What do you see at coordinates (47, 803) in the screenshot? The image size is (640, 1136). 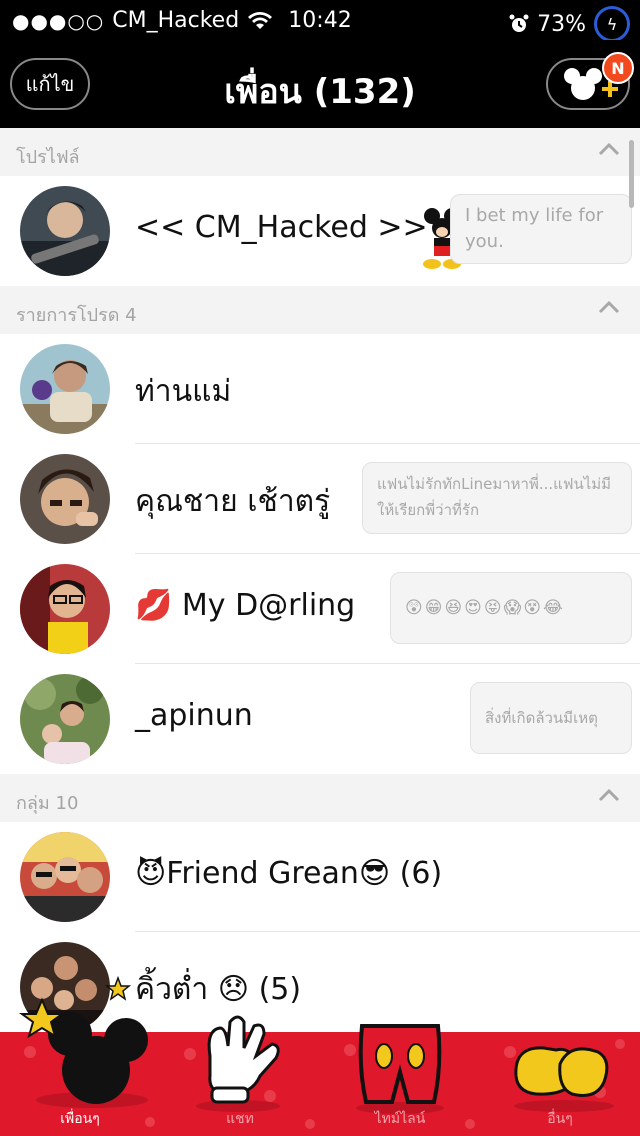 I see `section-label: กลุ่ม 10` at bounding box center [47, 803].